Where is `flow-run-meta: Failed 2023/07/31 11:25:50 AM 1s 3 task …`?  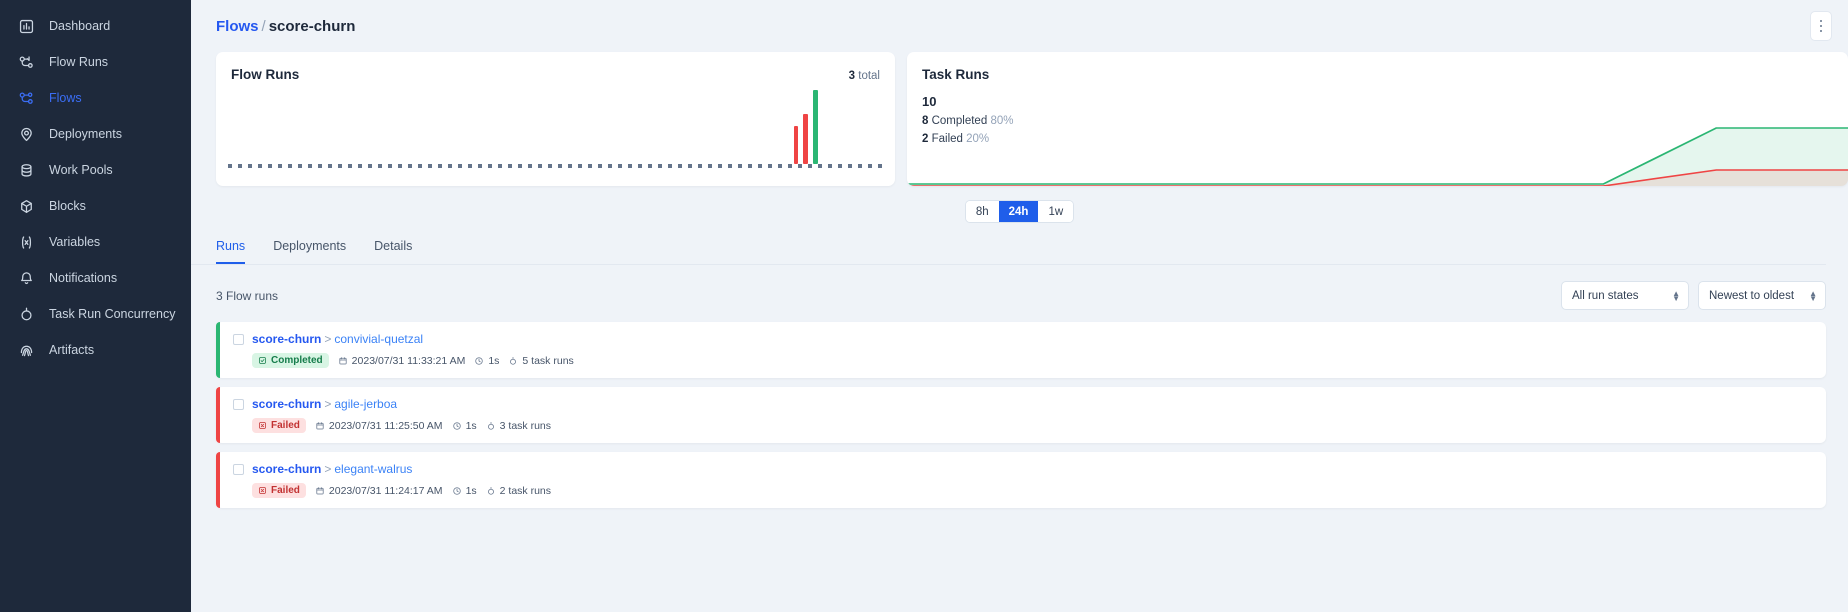 flow-run-meta: Failed 2023/07/31 11:25:50 AM 1s 3 task … is located at coordinates (1039, 425).